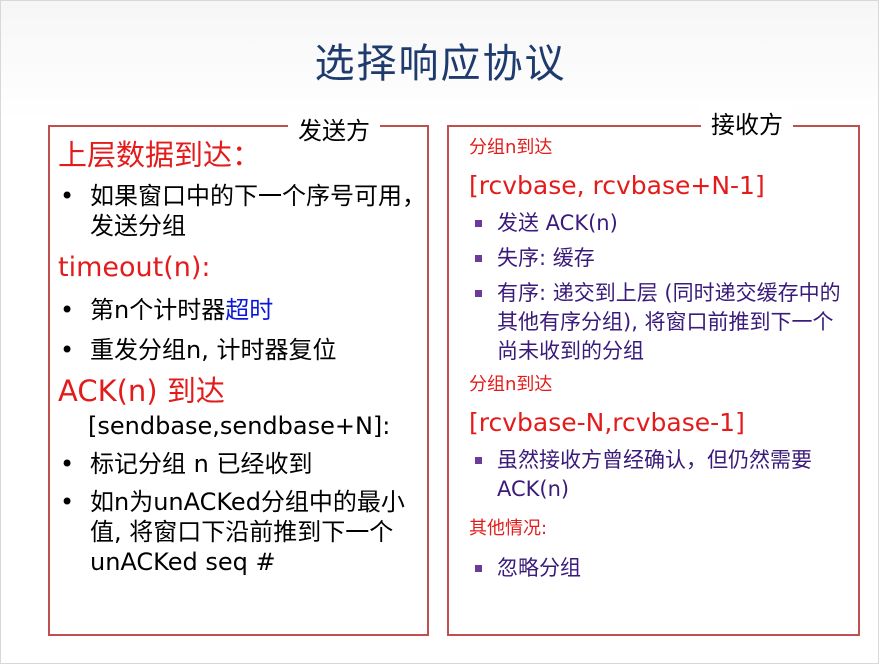 Image resolution: width=879 pixels, height=664 pixels. Describe the element at coordinates (249, 310) in the screenshot. I see `timeout-highlight: 超时` at that location.